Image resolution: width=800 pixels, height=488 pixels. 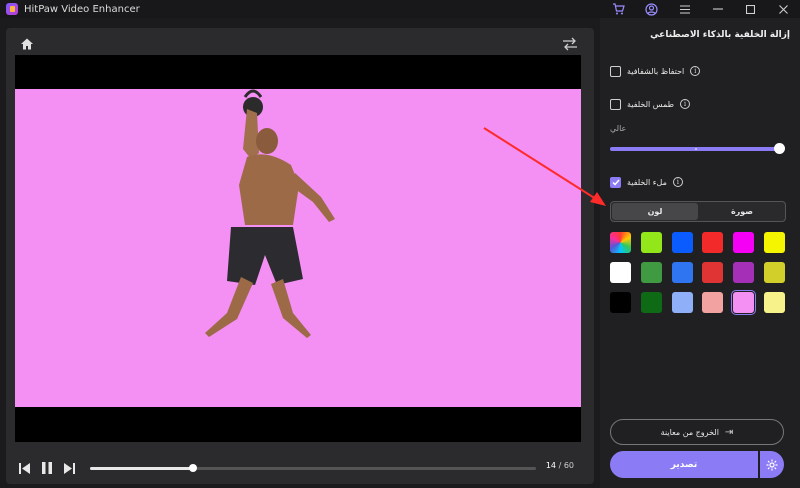 I want to click on current-frame: 14, so click(x=551, y=465).